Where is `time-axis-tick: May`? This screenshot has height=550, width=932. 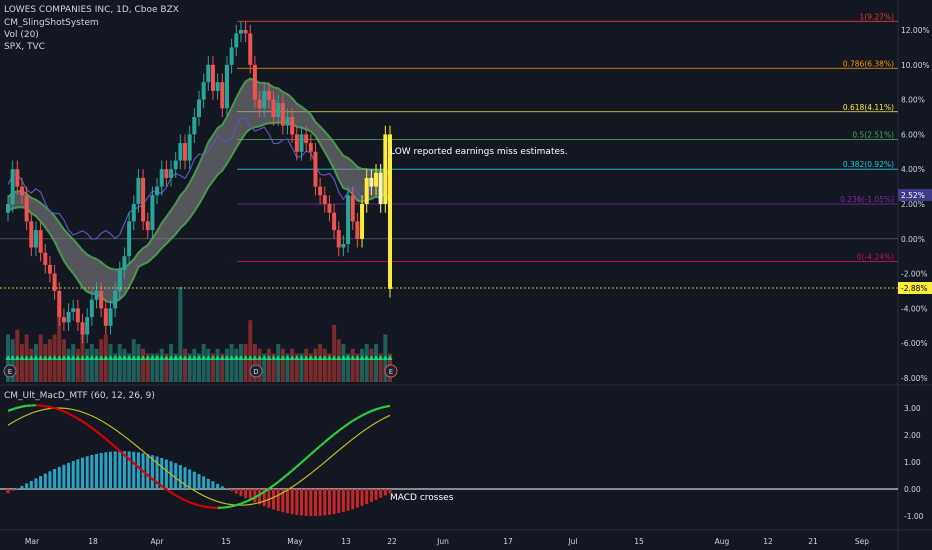
time-axis-tick: May is located at coordinates (295, 541).